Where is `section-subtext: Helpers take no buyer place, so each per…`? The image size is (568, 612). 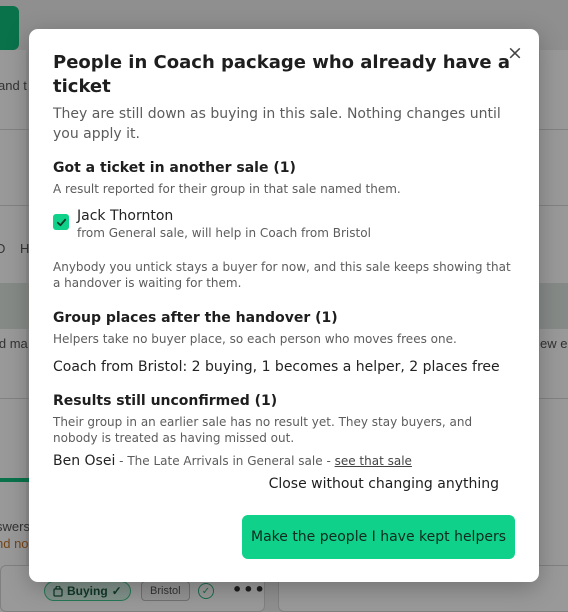 section-subtext: Helpers take no buyer place, so each per… is located at coordinates (255, 339).